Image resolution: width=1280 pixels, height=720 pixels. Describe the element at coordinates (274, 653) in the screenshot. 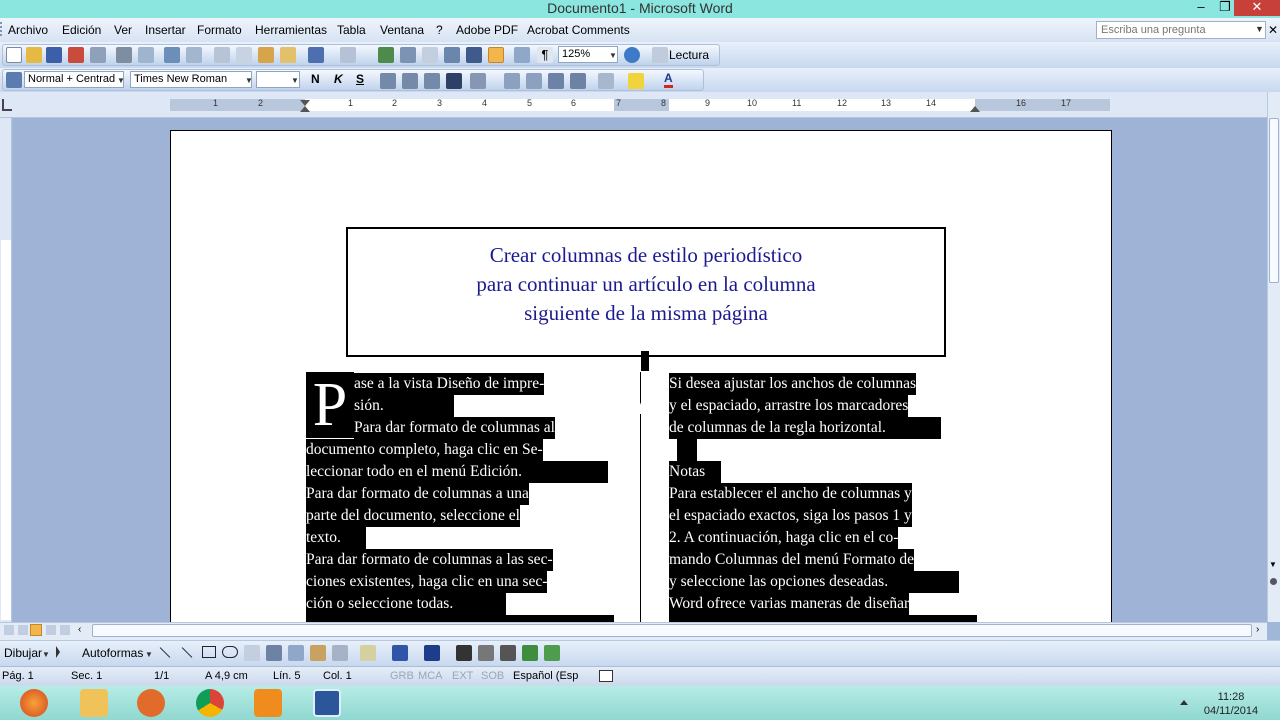

I see `wordart-icon` at that location.